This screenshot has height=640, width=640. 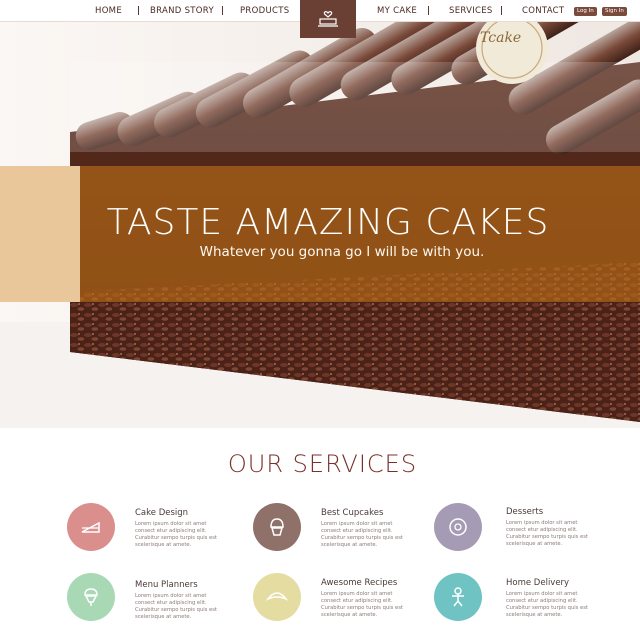 I want to click on service-name: Best Cupcakes, so click(x=352, y=513).